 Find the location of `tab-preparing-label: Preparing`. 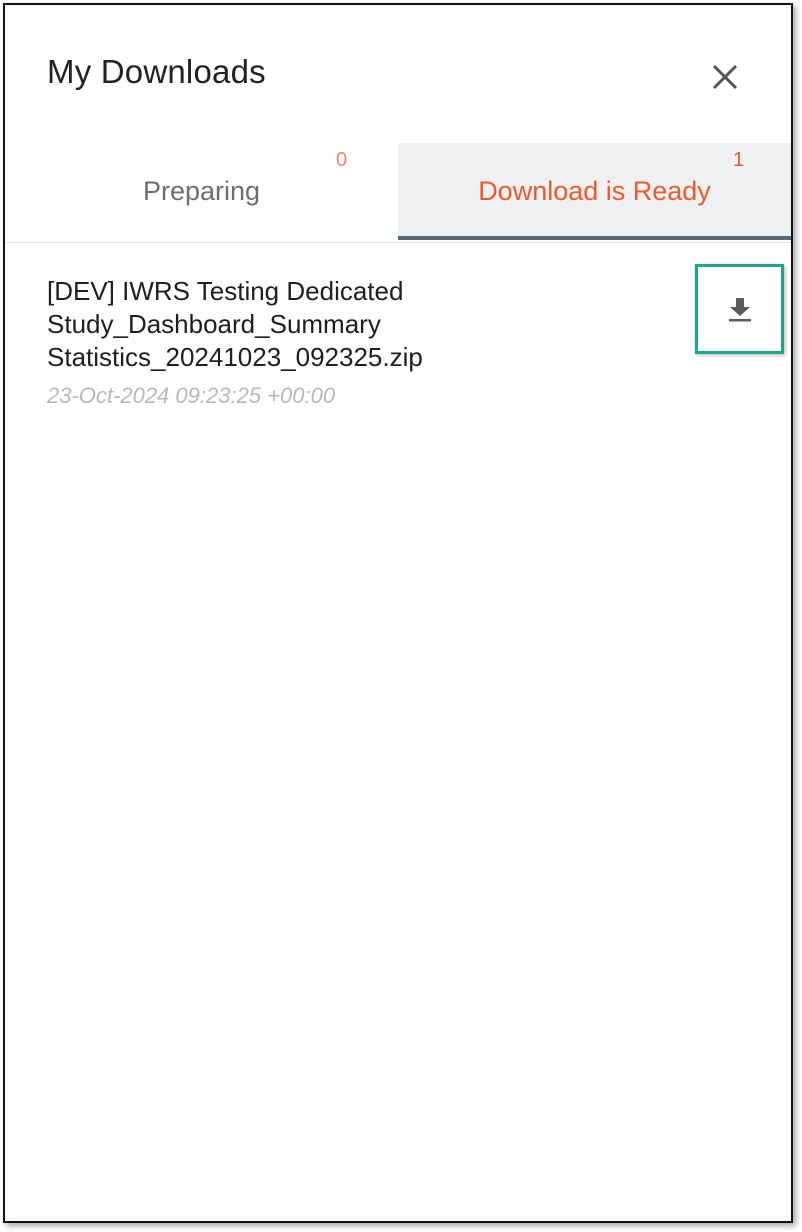

tab-preparing-label: Preparing is located at coordinates (201, 191).